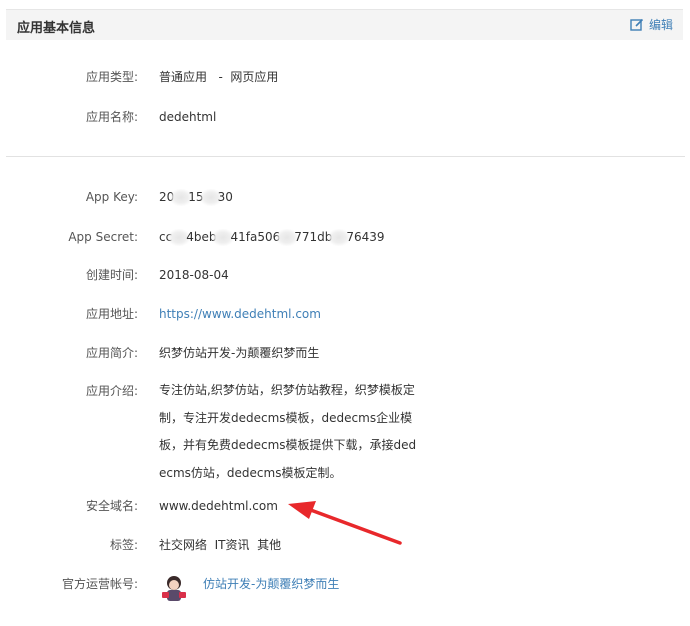 The height and width of the screenshot is (626, 690). I want to click on section-header: 应用基本信息 编辑, so click(344, 24).